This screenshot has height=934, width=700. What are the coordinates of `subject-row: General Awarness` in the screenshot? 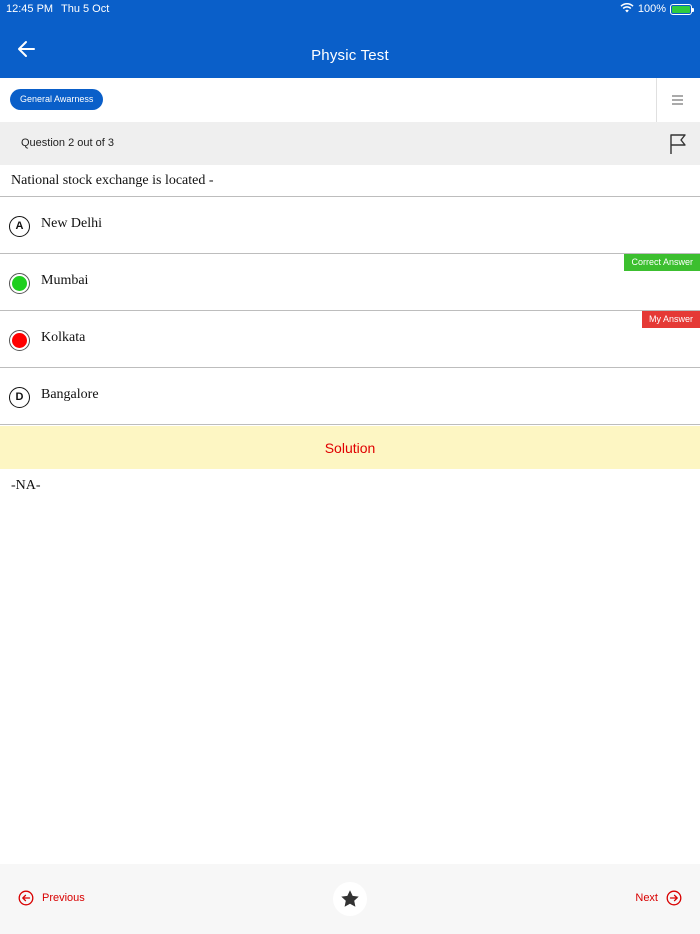 It's located at (350, 100).